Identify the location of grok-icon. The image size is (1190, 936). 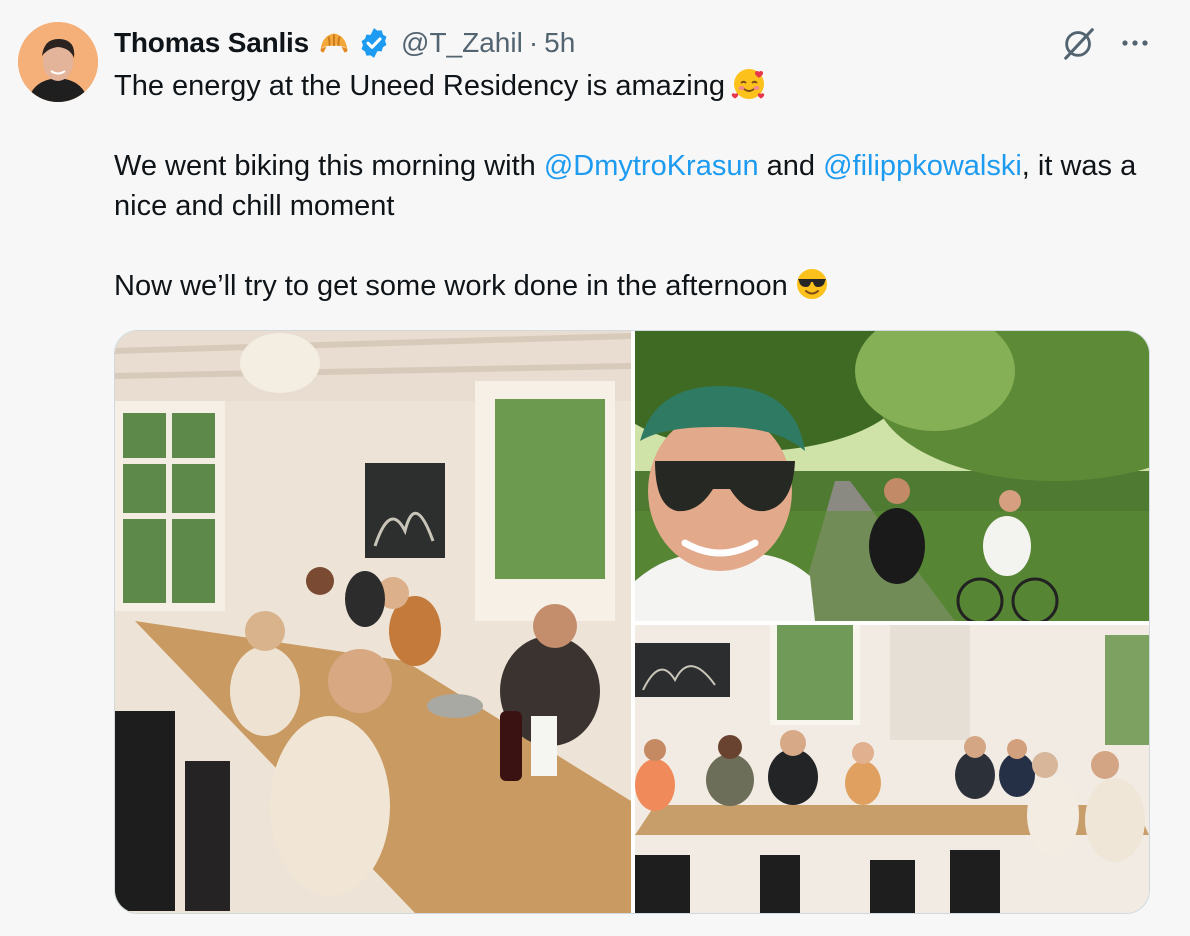
(1079, 43).